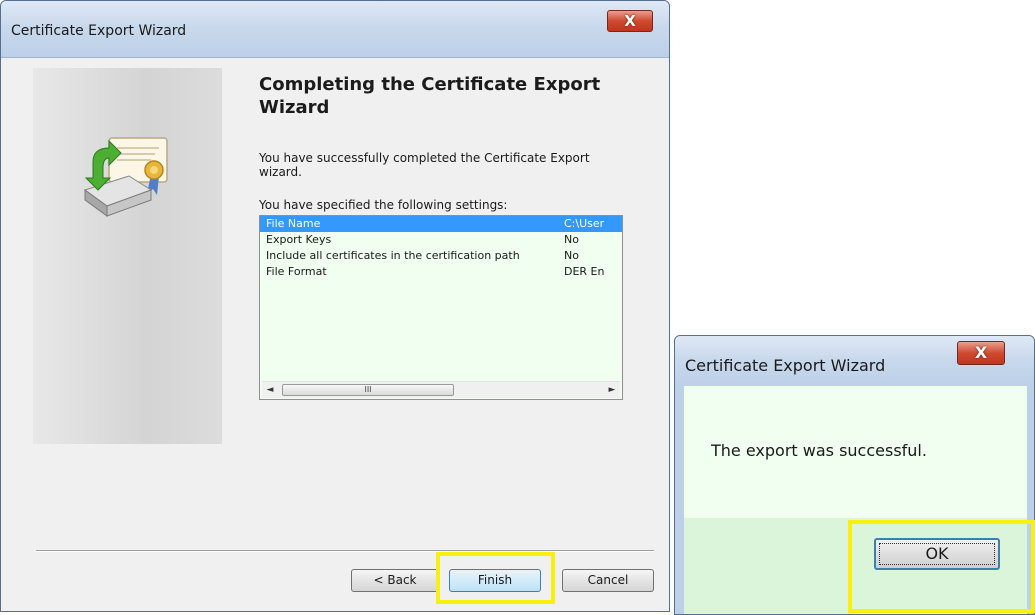  I want to click on wizard-close-button: X, so click(630, 21).